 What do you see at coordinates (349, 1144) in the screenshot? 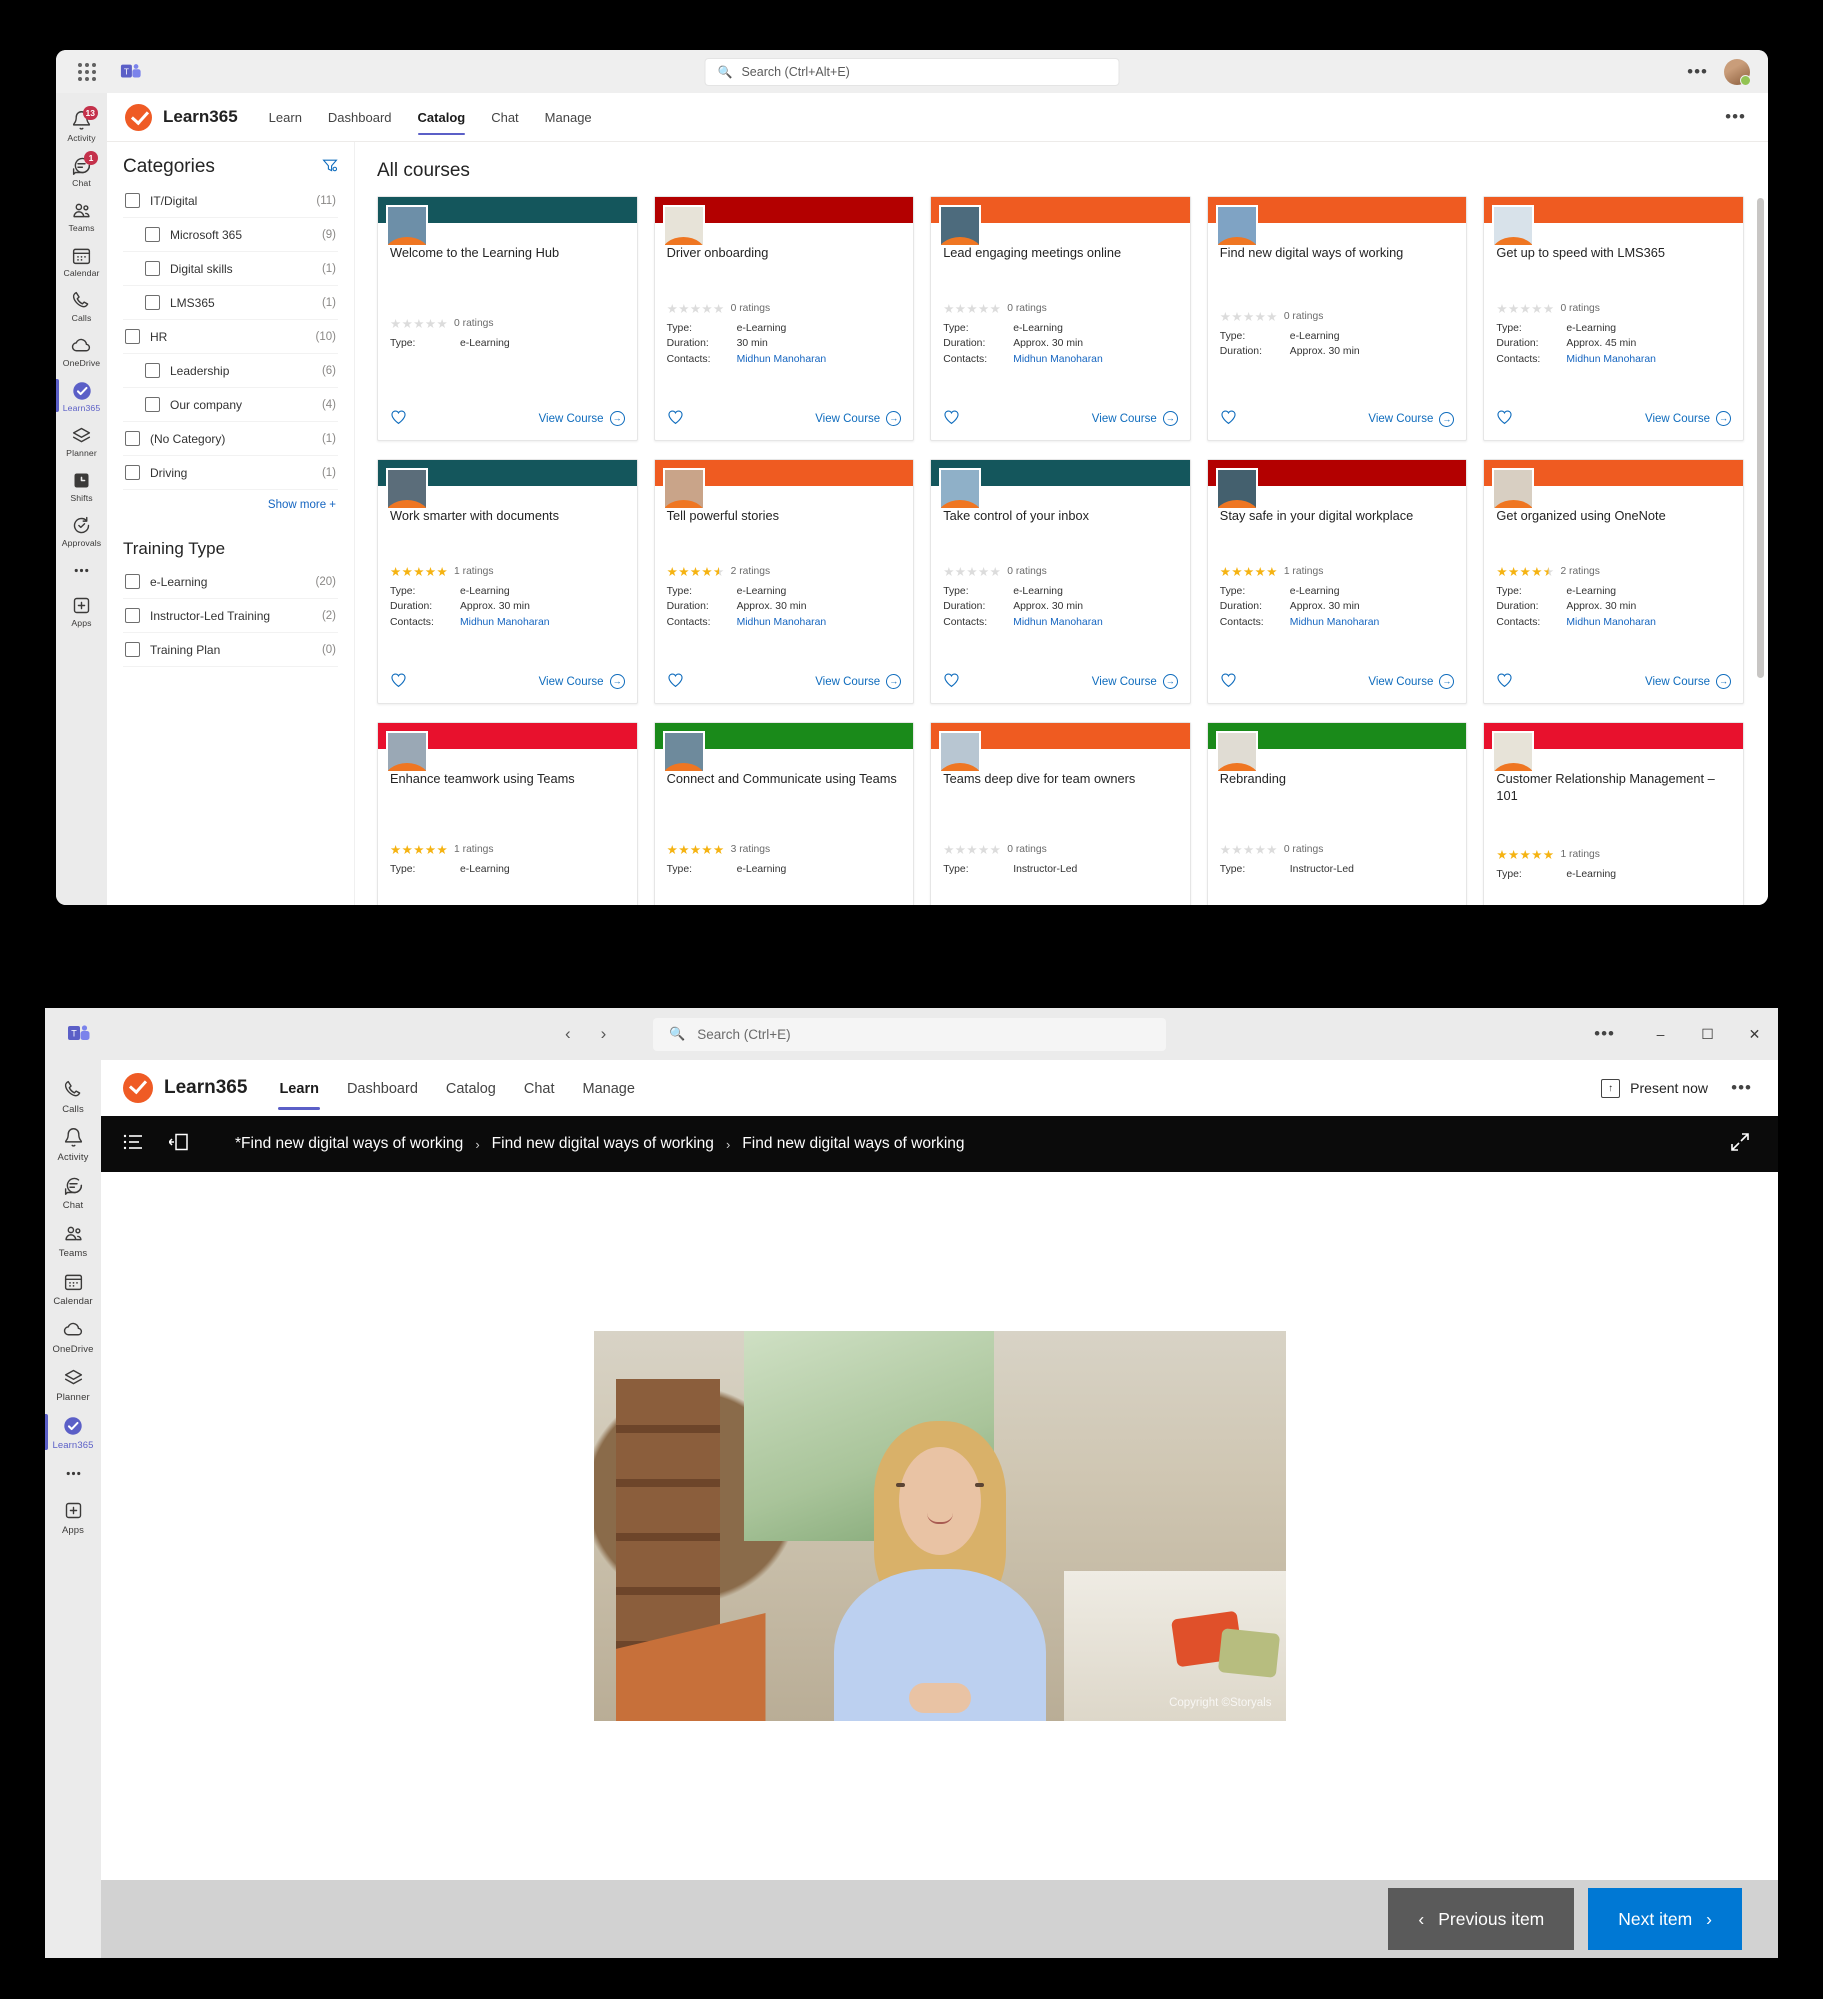
I see `breadcrumb-item: *Find new digital ways of working` at bounding box center [349, 1144].